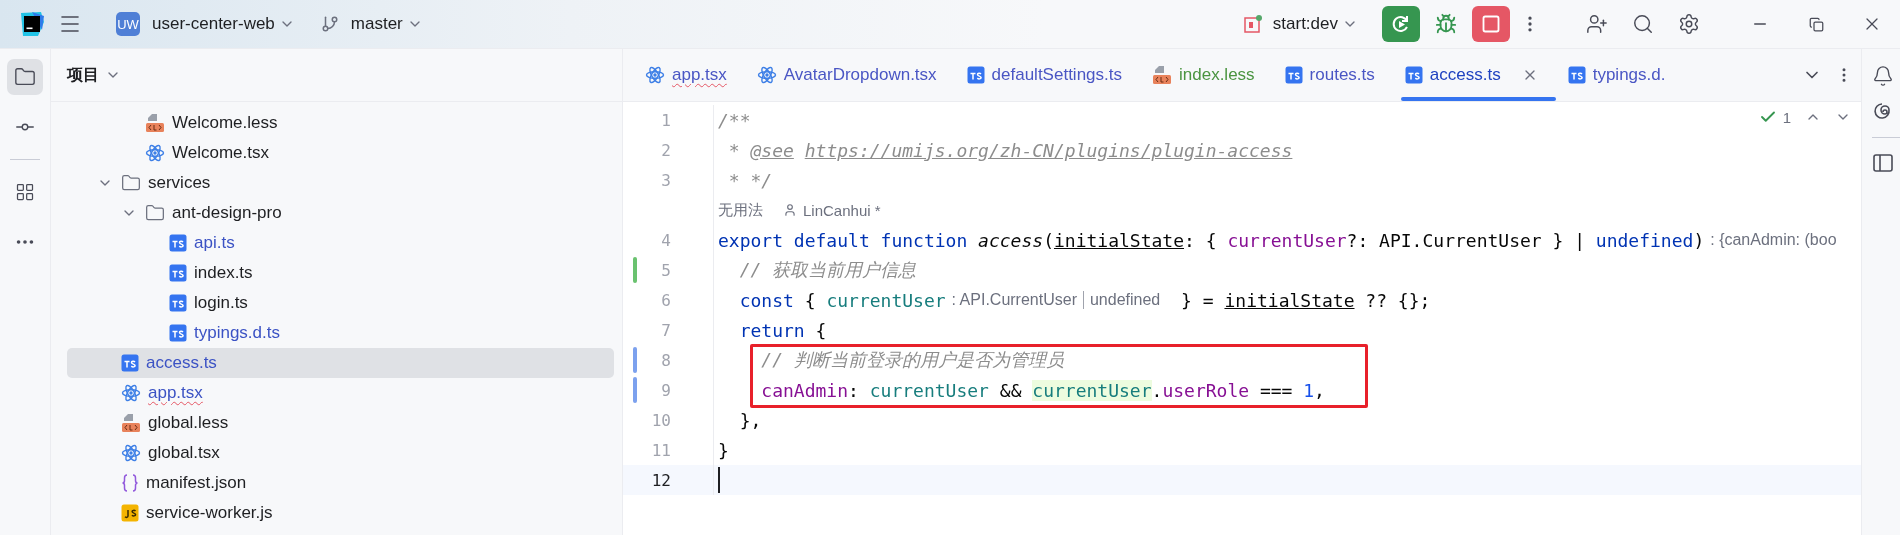 This screenshot has width=1900, height=535. What do you see at coordinates (734, 150) in the screenshot?
I see `code-token: *` at bounding box center [734, 150].